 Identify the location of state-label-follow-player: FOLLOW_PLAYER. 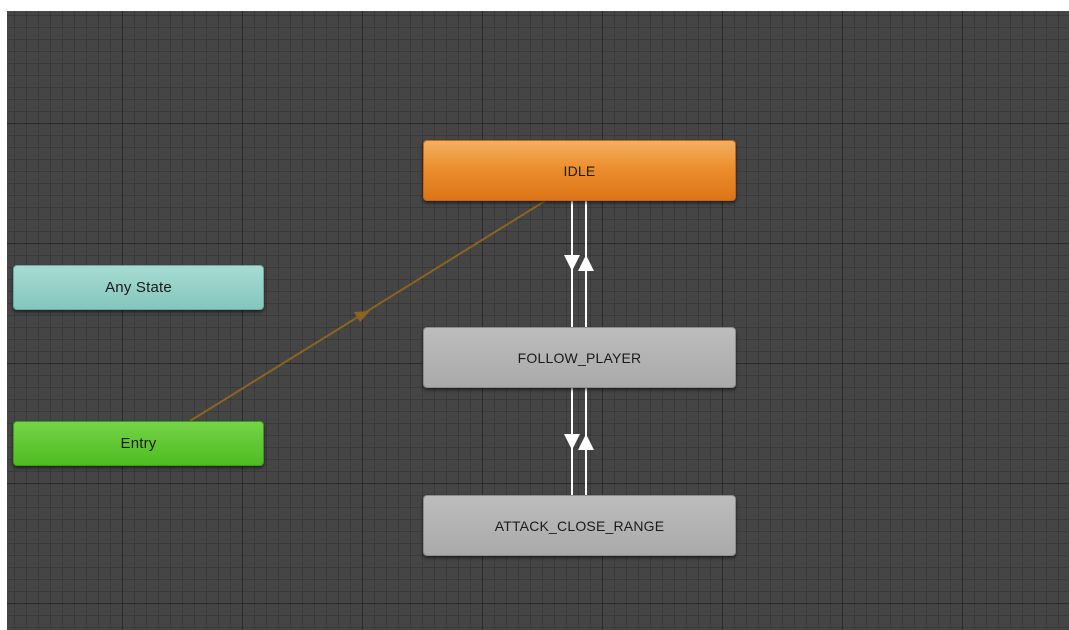
(579, 357).